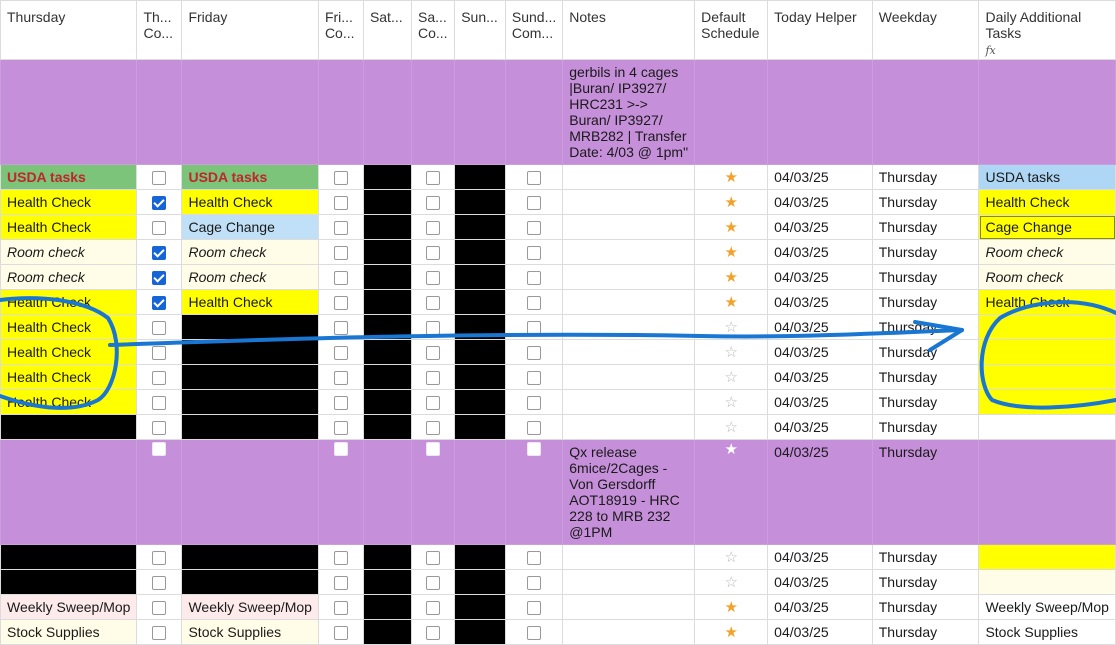  I want to click on thursday-cell: Room check, so click(69, 277).